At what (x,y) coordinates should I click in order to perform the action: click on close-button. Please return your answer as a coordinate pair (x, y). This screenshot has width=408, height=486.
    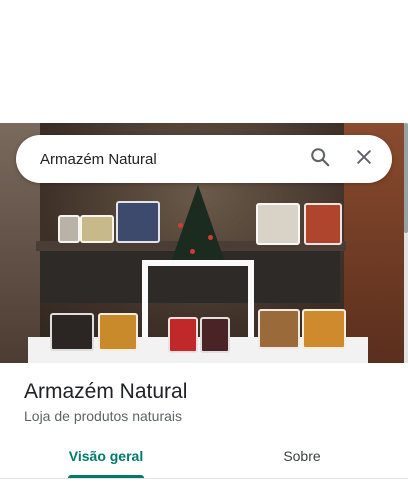
    Looking at the image, I should click on (364, 159).